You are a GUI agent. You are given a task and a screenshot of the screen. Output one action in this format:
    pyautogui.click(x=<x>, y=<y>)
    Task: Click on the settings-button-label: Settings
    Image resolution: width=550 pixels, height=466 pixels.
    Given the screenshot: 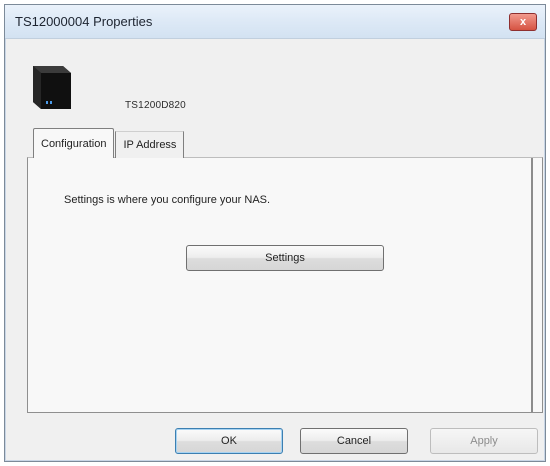 What is the action you would take?
    pyautogui.click(x=285, y=258)
    